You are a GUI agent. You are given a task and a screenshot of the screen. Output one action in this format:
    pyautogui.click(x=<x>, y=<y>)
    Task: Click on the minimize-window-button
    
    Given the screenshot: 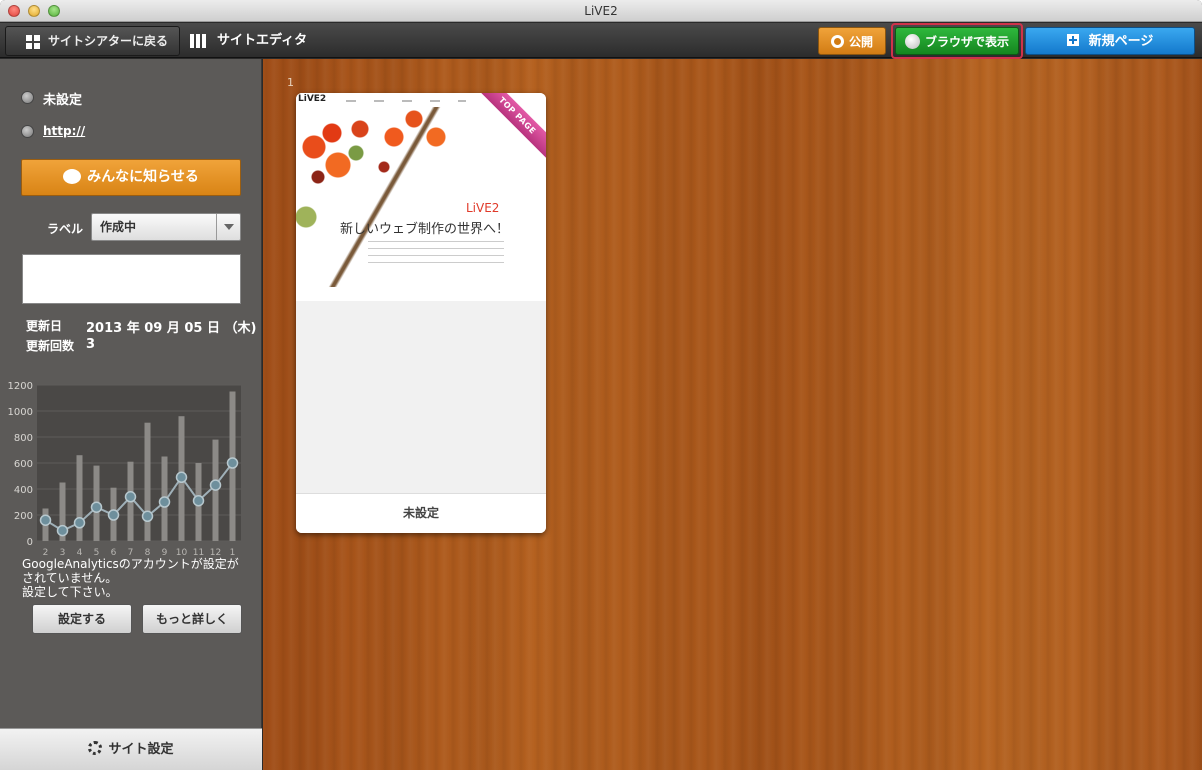 What is the action you would take?
    pyautogui.click(x=34, y=11)
    